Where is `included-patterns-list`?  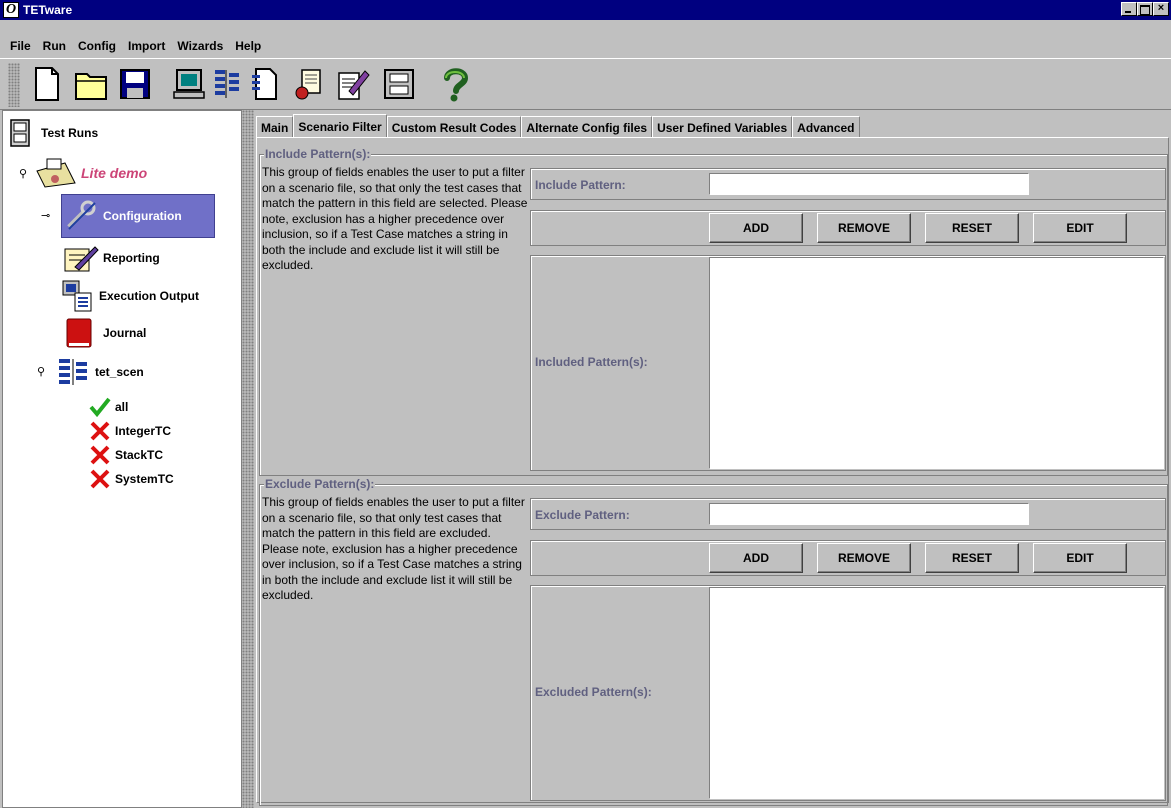
included-patterns-list is located at coordinates (936, 363).